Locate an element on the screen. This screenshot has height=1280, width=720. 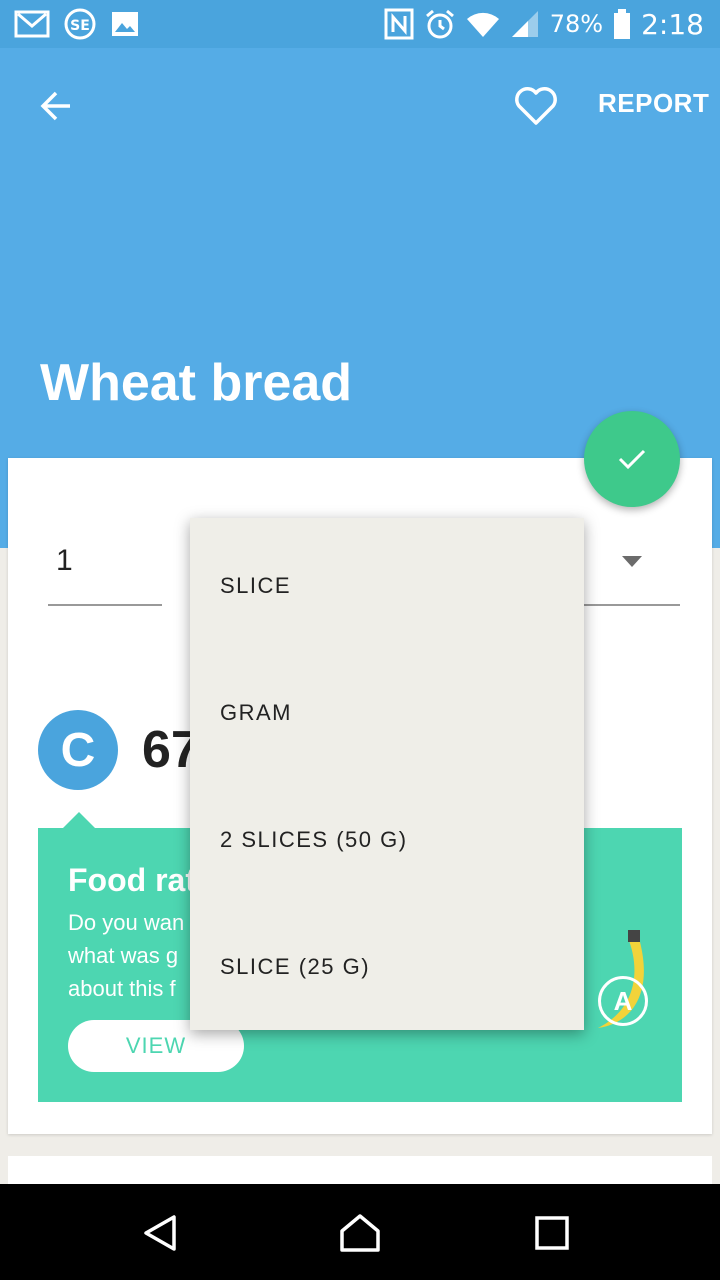
se-icon: SE is located at coordinates (80, 24).